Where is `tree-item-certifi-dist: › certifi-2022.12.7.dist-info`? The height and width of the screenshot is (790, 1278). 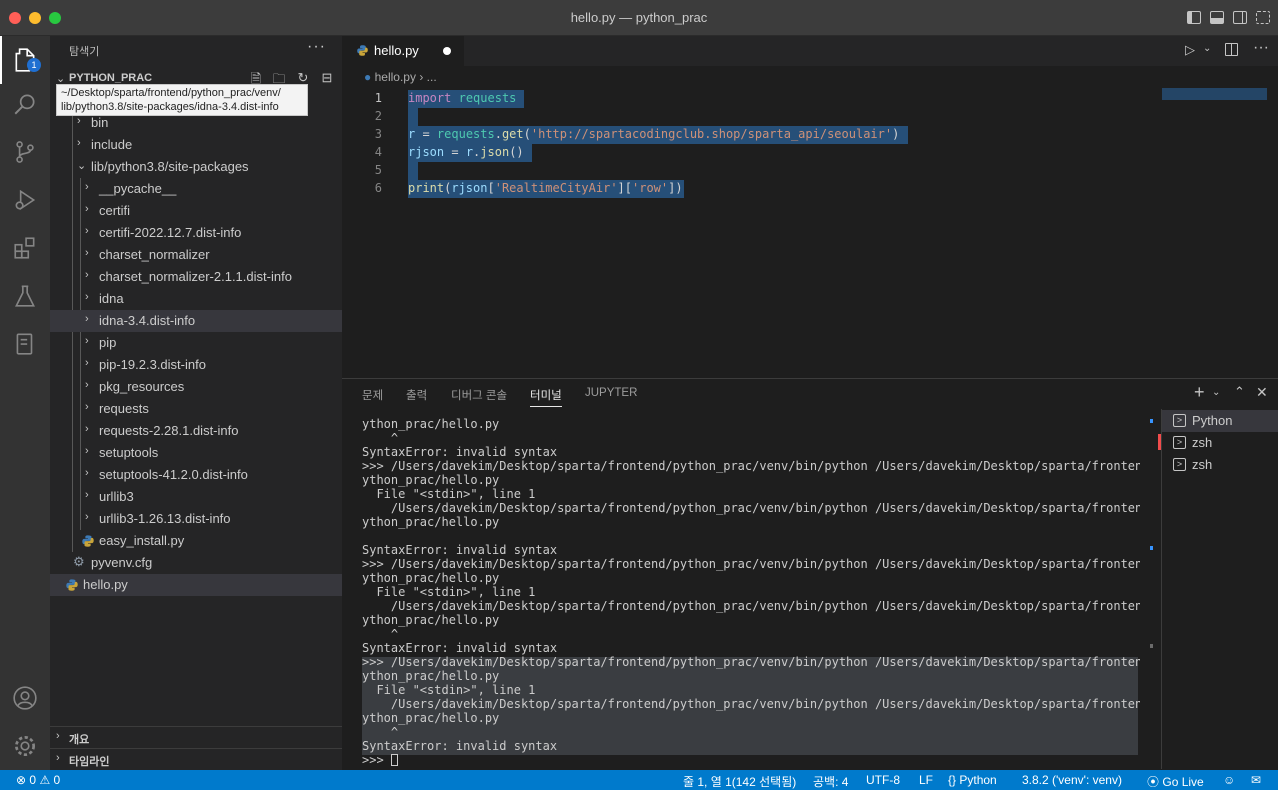 tree-item-certifi-dist: › certifi-2022.12.7.dist-info is located at coordinates (196, 233).